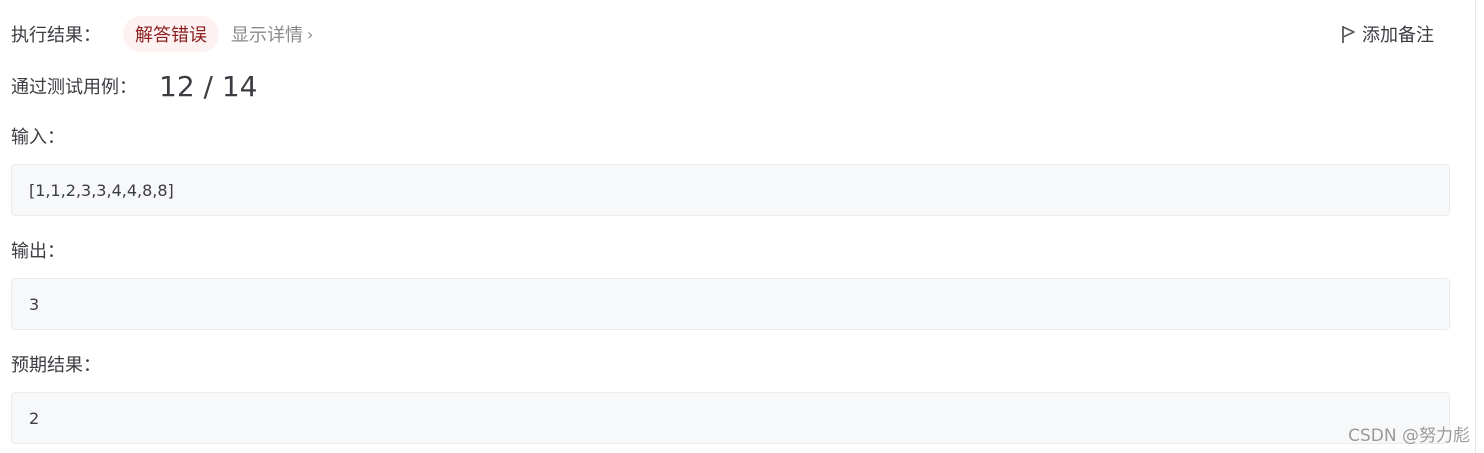  What do you see at coordinates (56, 35) in the screenshot?
I see `result-label: 执行结果：` at bounding box center [56, 35].